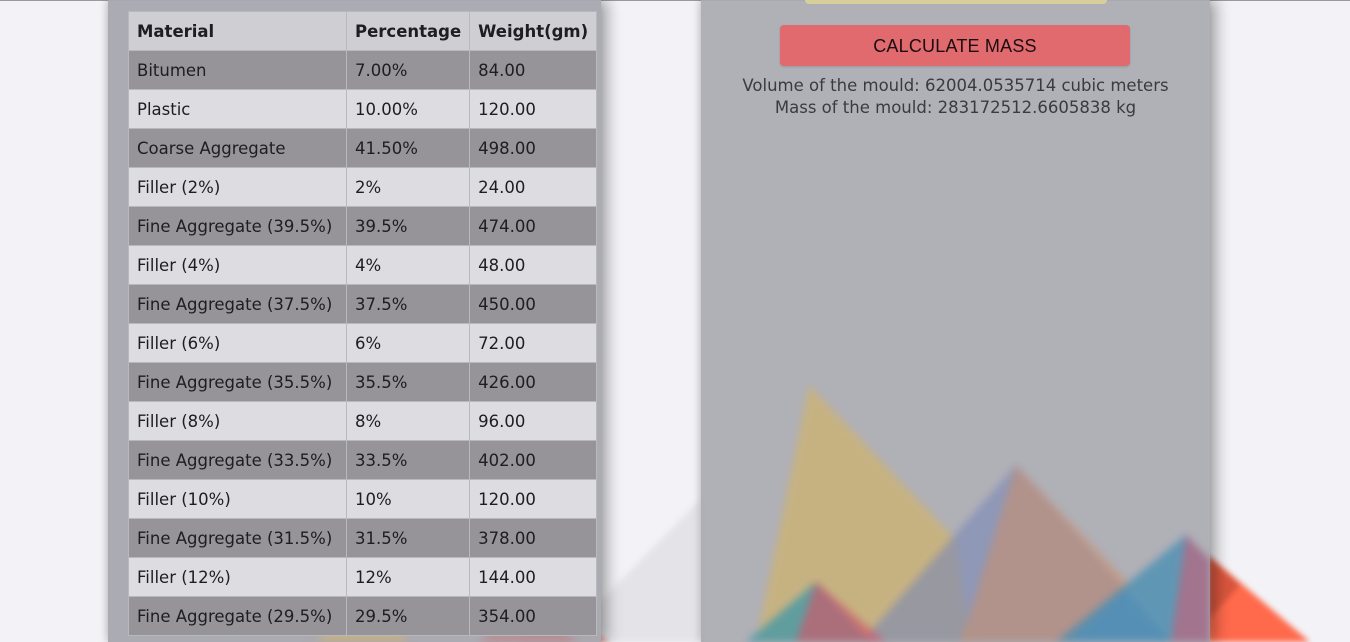 The image size is (1350, 642). What do you see at coordinates (408, 538) in the screenshot?
I see `cell-percentage: 31.5%` at bounding box center [408, 538].